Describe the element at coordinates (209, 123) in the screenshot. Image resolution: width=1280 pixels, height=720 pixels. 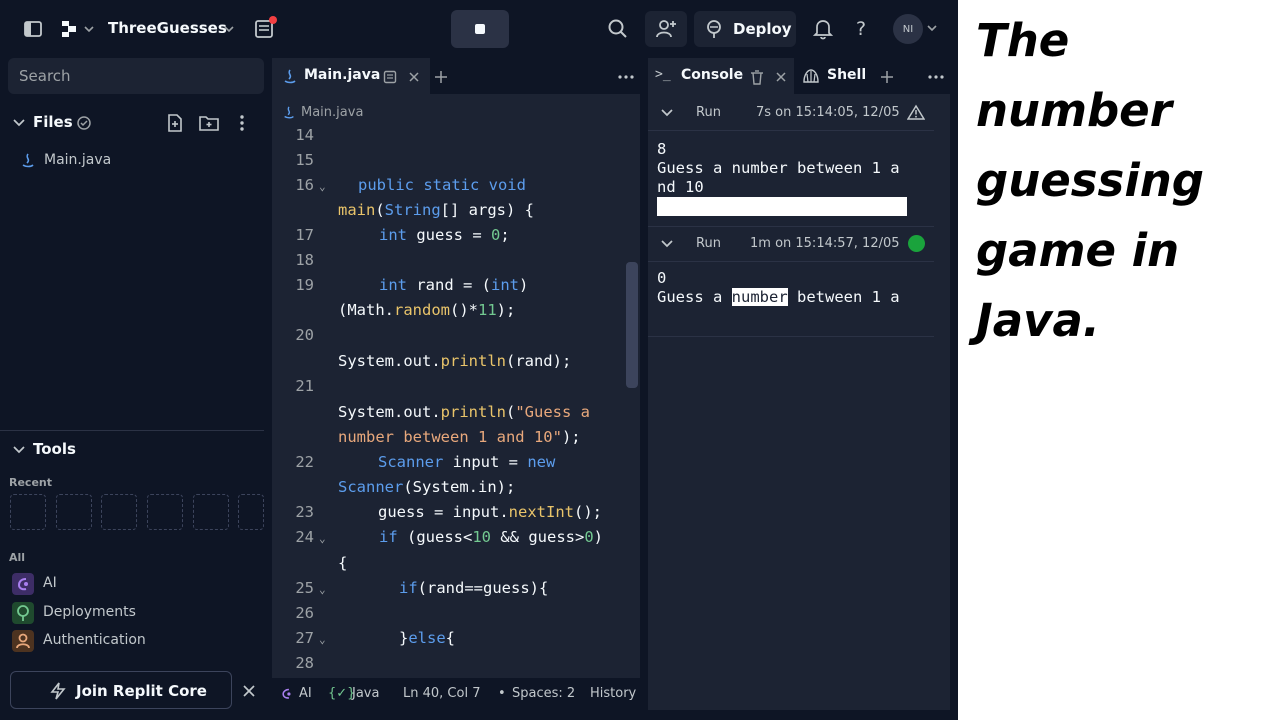
I see `new-folder-icon` at that location.